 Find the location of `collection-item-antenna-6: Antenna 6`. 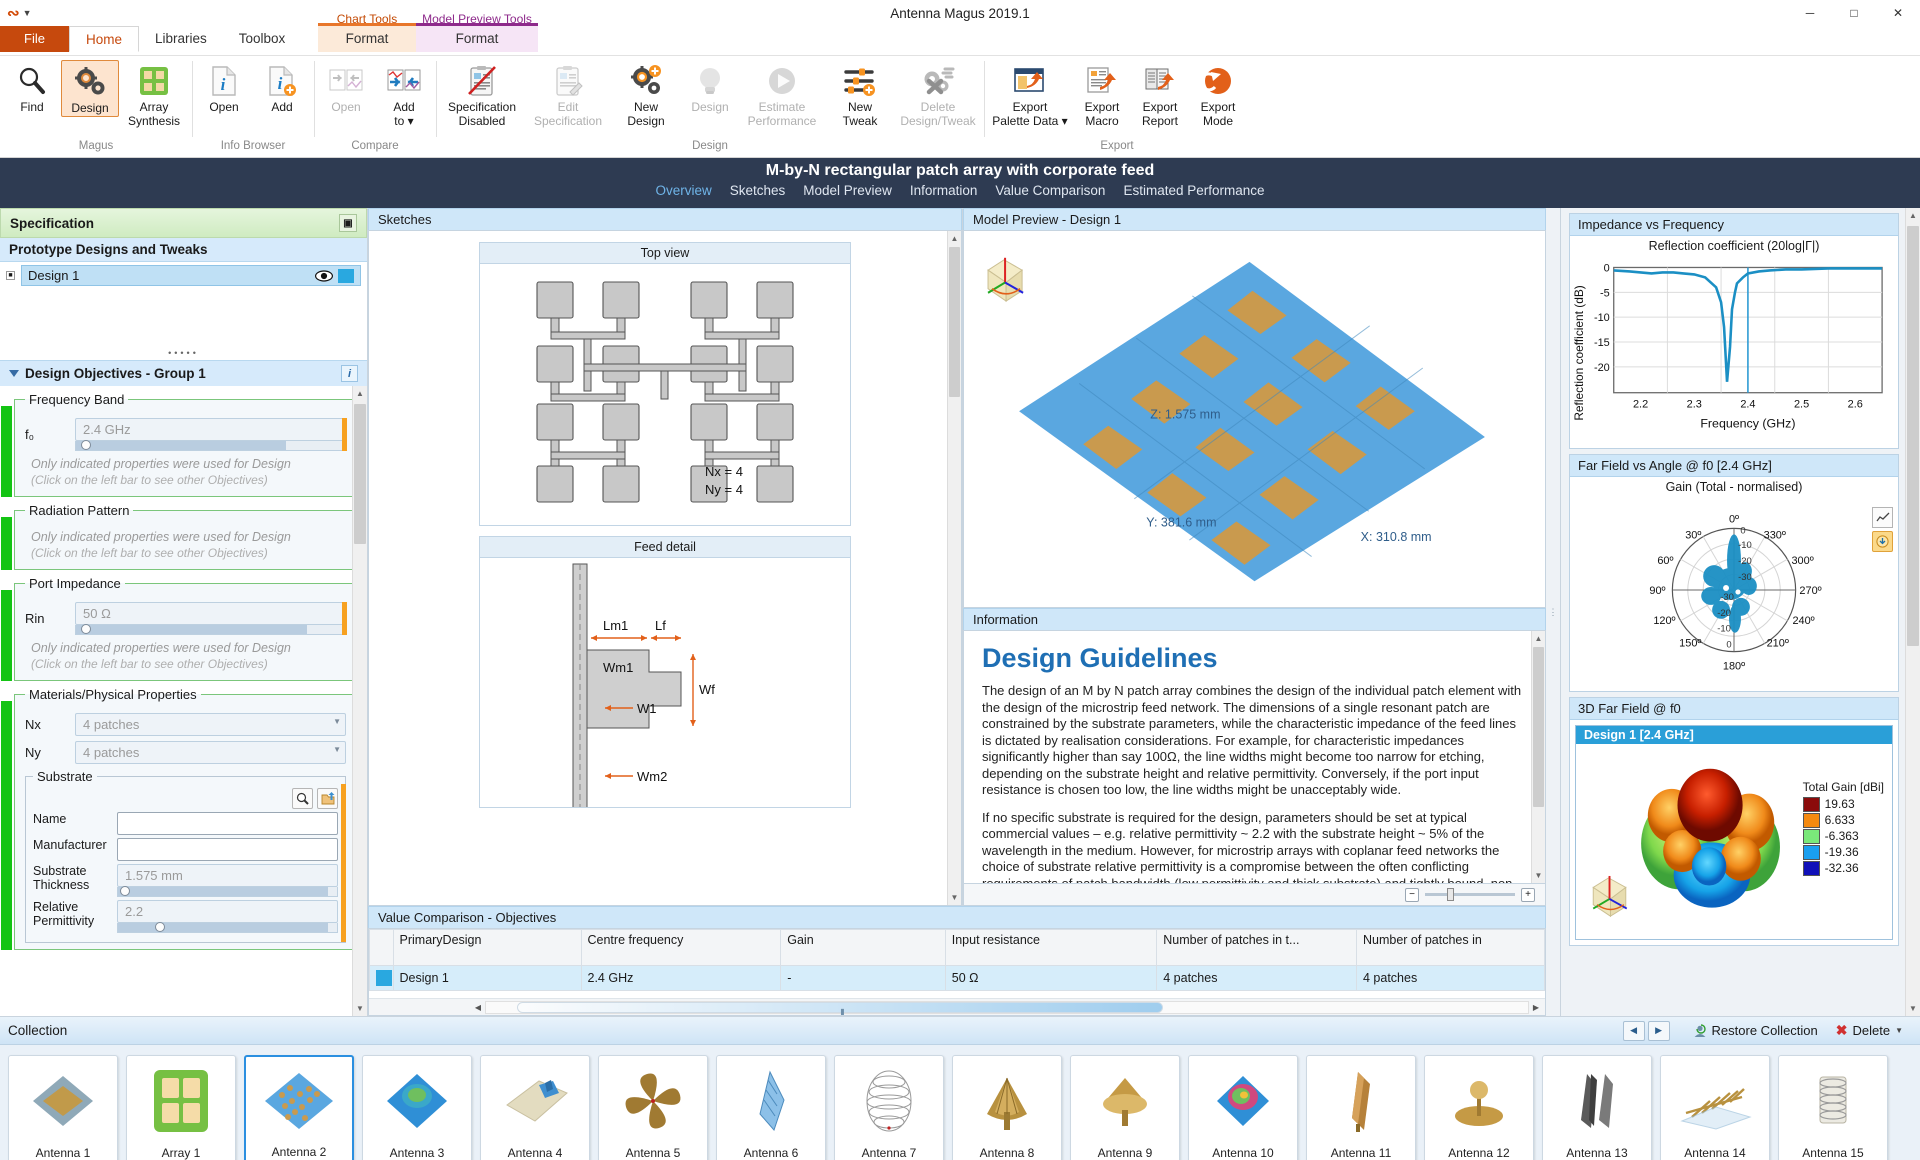

collection-item-antenna-6: Antenna 6 is located at coordinates (771, 1107).